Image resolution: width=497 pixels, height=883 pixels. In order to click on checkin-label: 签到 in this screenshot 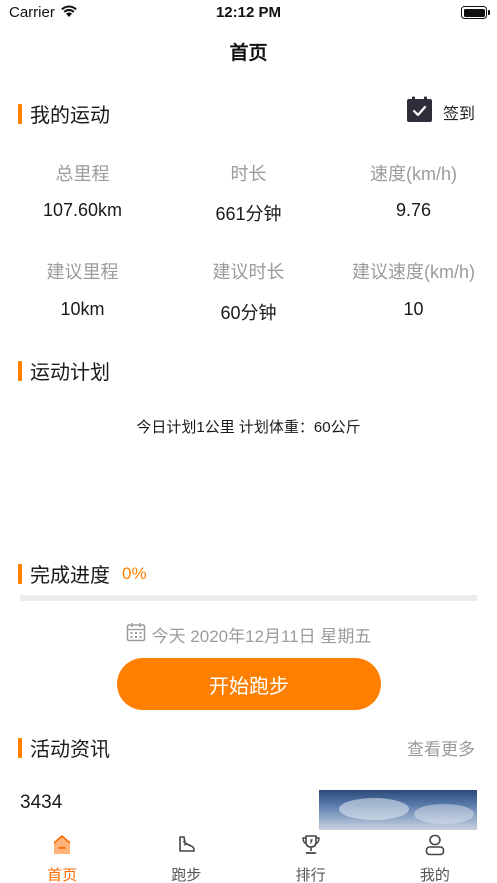, I will do `click(458, 114)`.